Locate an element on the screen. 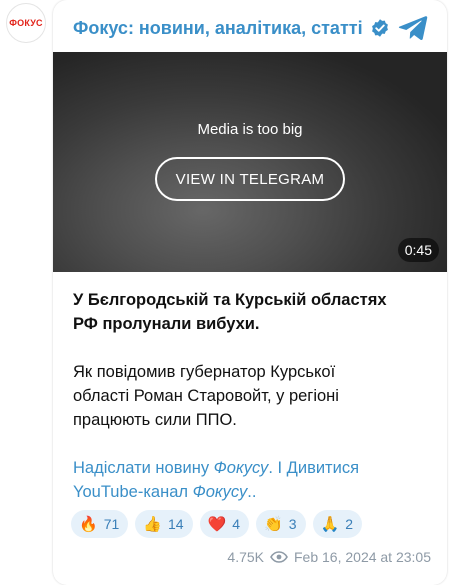 The width and height of the screenshot is (450, 585). reaction-count: 2 is located at coordinates (349, 524).